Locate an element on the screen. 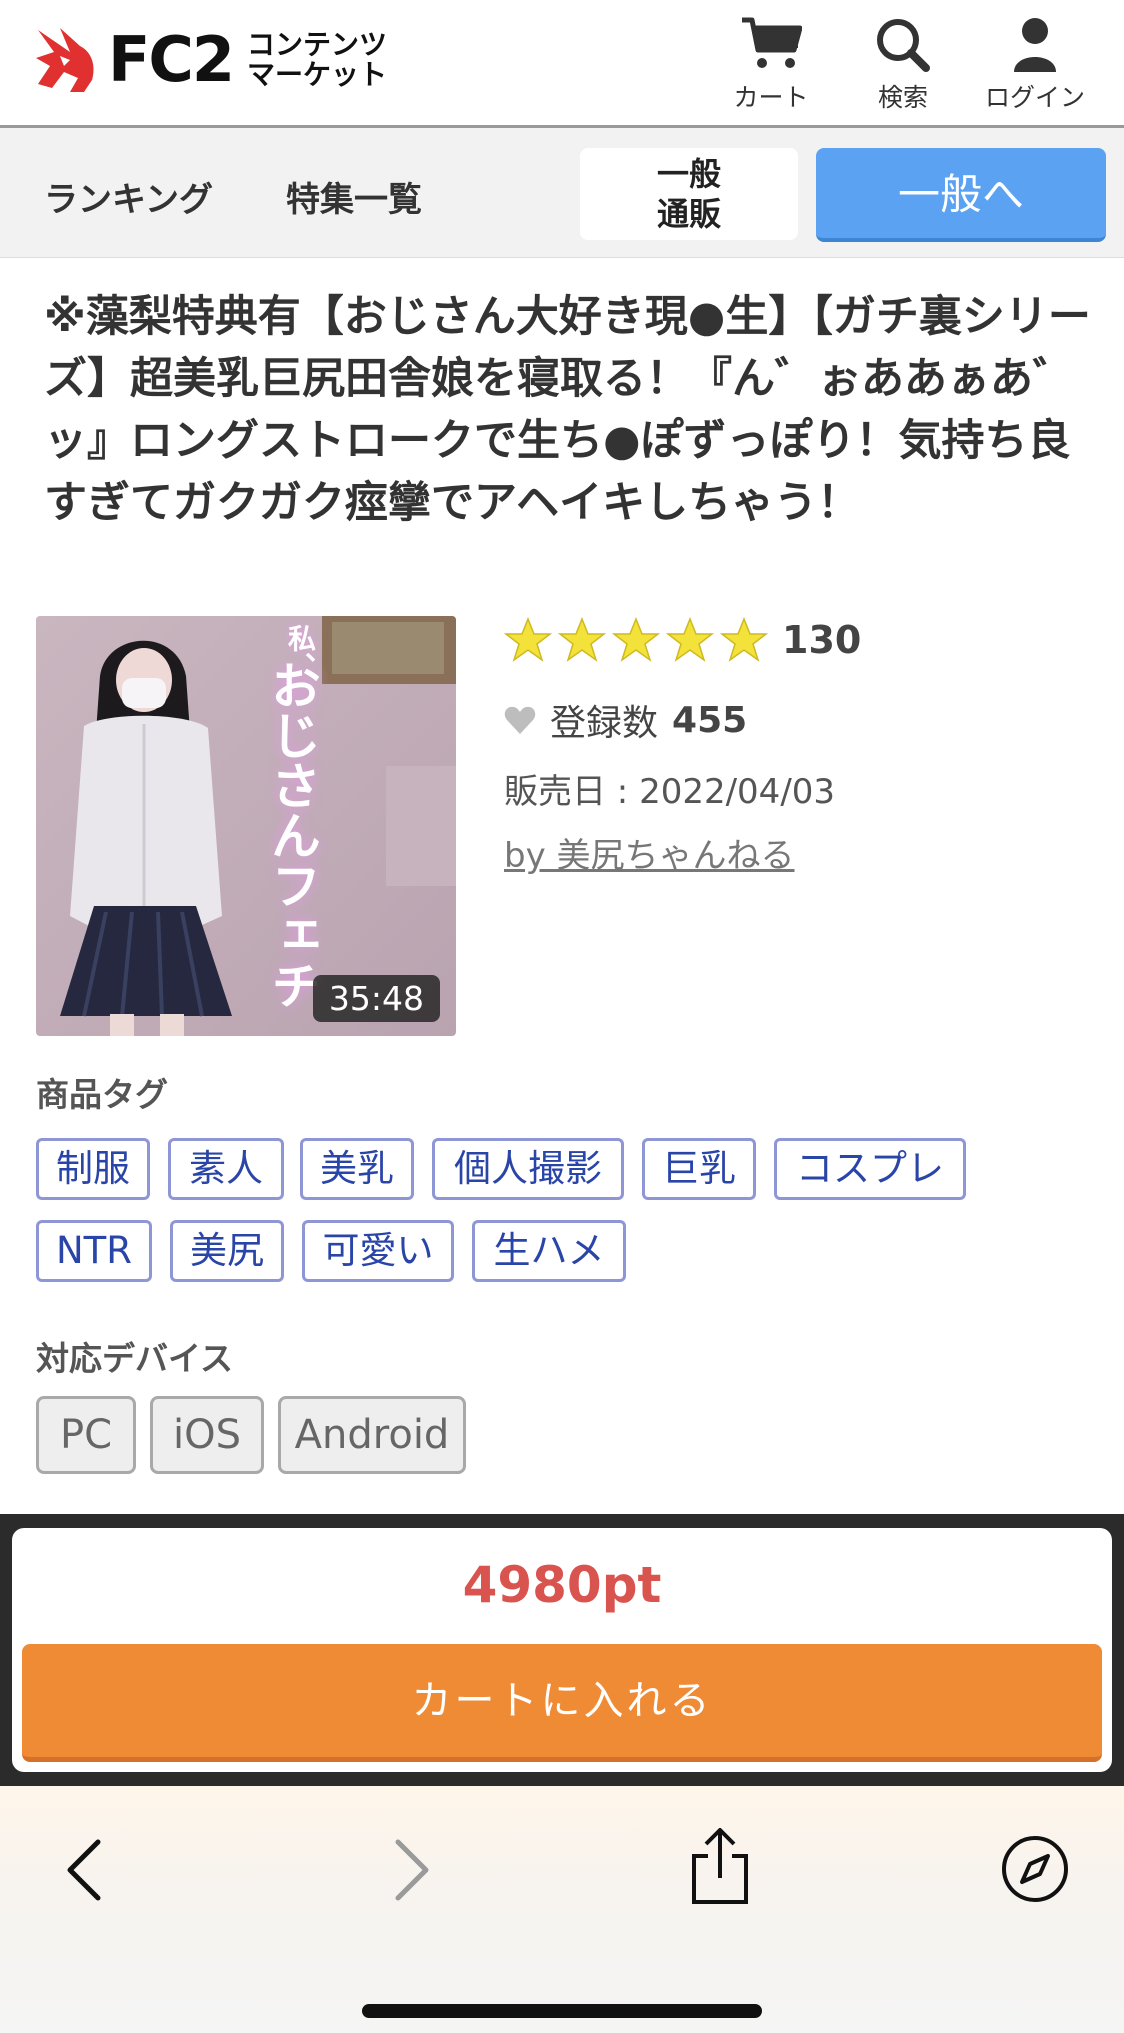  favorites: 登録数 455 is located at coordinates (625, 720).